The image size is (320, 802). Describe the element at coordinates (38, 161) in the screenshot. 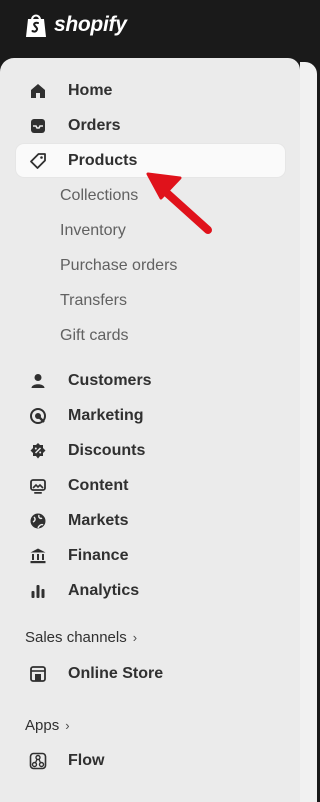

I see `tag-icon` at that location.